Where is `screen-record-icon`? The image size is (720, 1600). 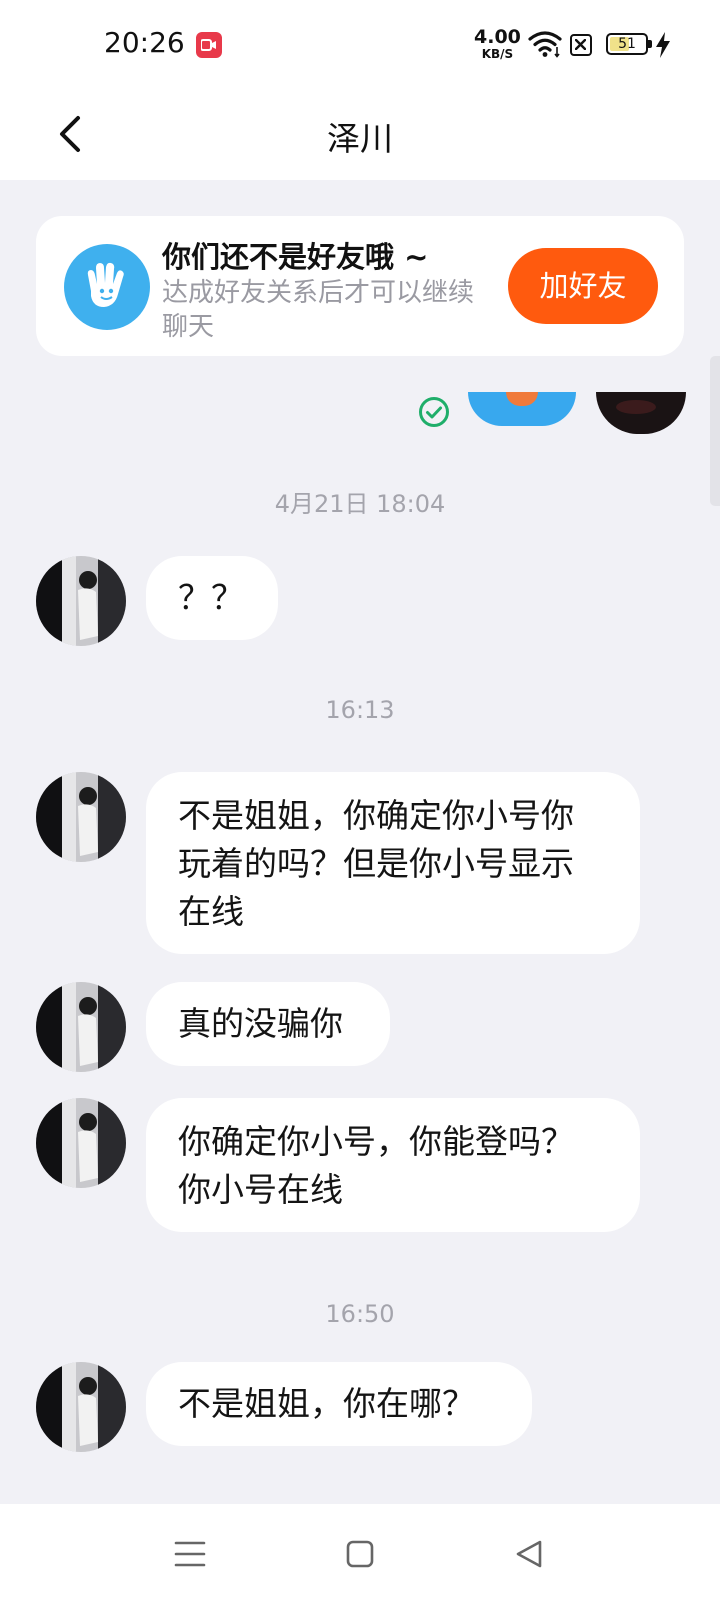
screen-record-icon is located at coordinates (209, 45).